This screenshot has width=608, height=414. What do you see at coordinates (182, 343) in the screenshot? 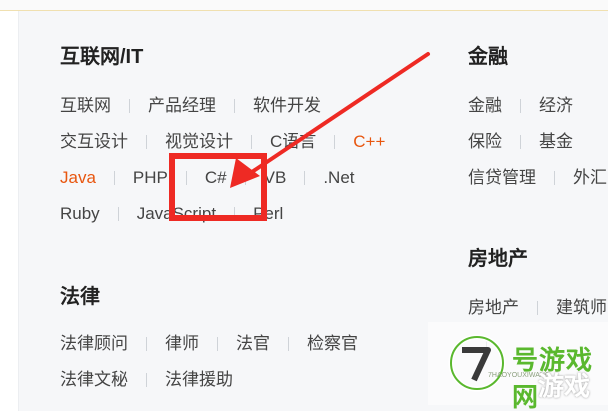
I see `category-link: 律师` at bounding box center [182, 343].